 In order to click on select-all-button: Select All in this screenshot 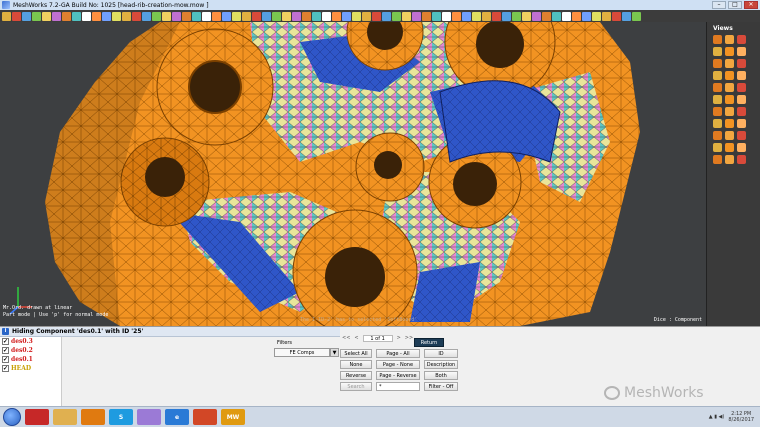, I will do `click(356, 353)`.